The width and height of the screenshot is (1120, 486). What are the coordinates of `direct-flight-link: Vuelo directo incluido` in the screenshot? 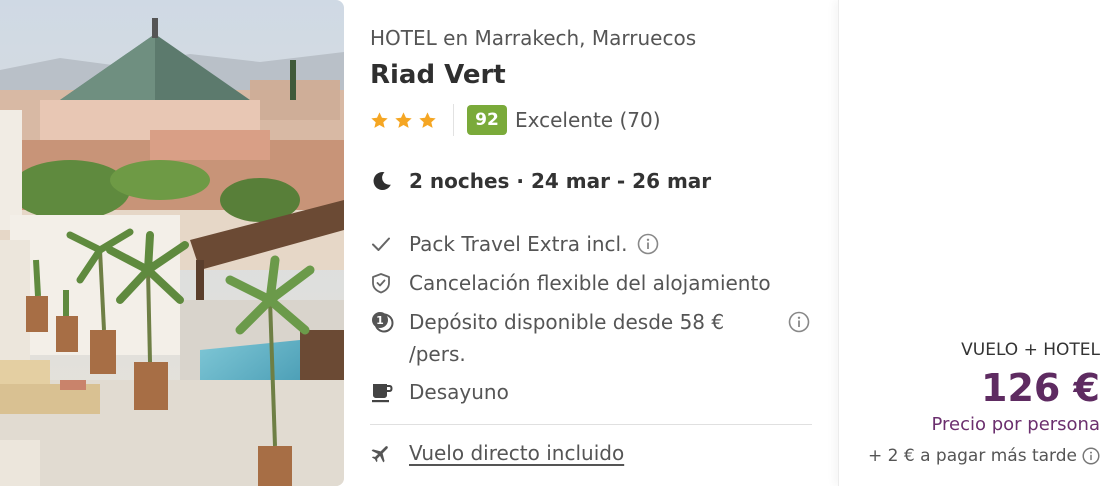 It's located at (516, 453).